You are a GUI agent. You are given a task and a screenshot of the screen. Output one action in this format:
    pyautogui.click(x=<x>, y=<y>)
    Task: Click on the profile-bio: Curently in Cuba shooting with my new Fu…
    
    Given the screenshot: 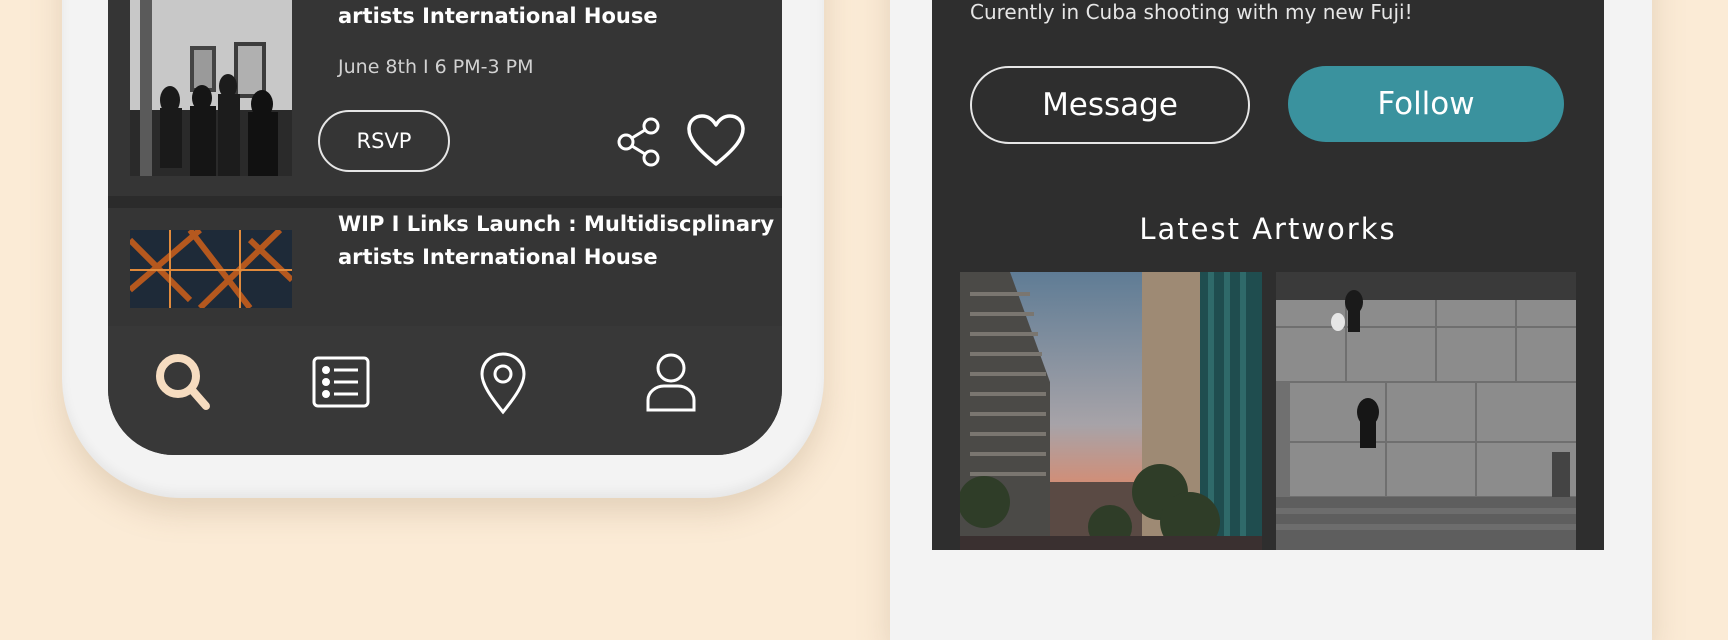 What is the action you would take?
    pyautogui.click(x=1191, y=12)
    